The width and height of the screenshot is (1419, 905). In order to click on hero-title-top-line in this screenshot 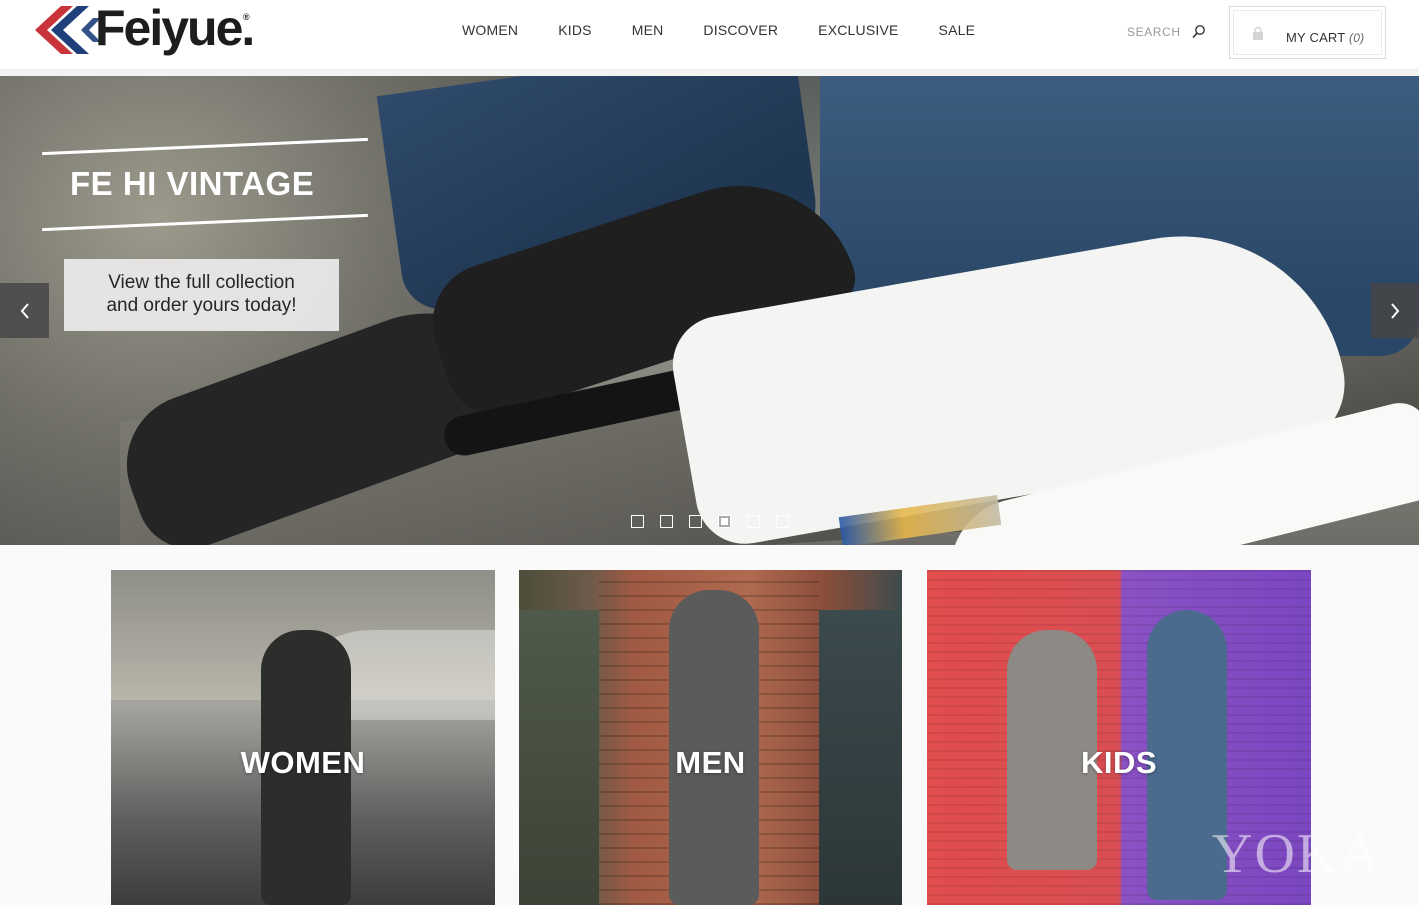, I will do `click(205, 146)`.